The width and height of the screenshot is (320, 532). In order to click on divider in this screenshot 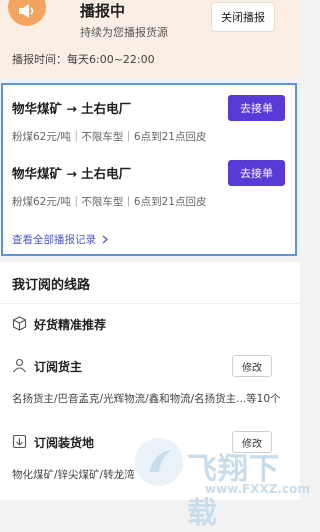, I will do `click(150, 303)`.